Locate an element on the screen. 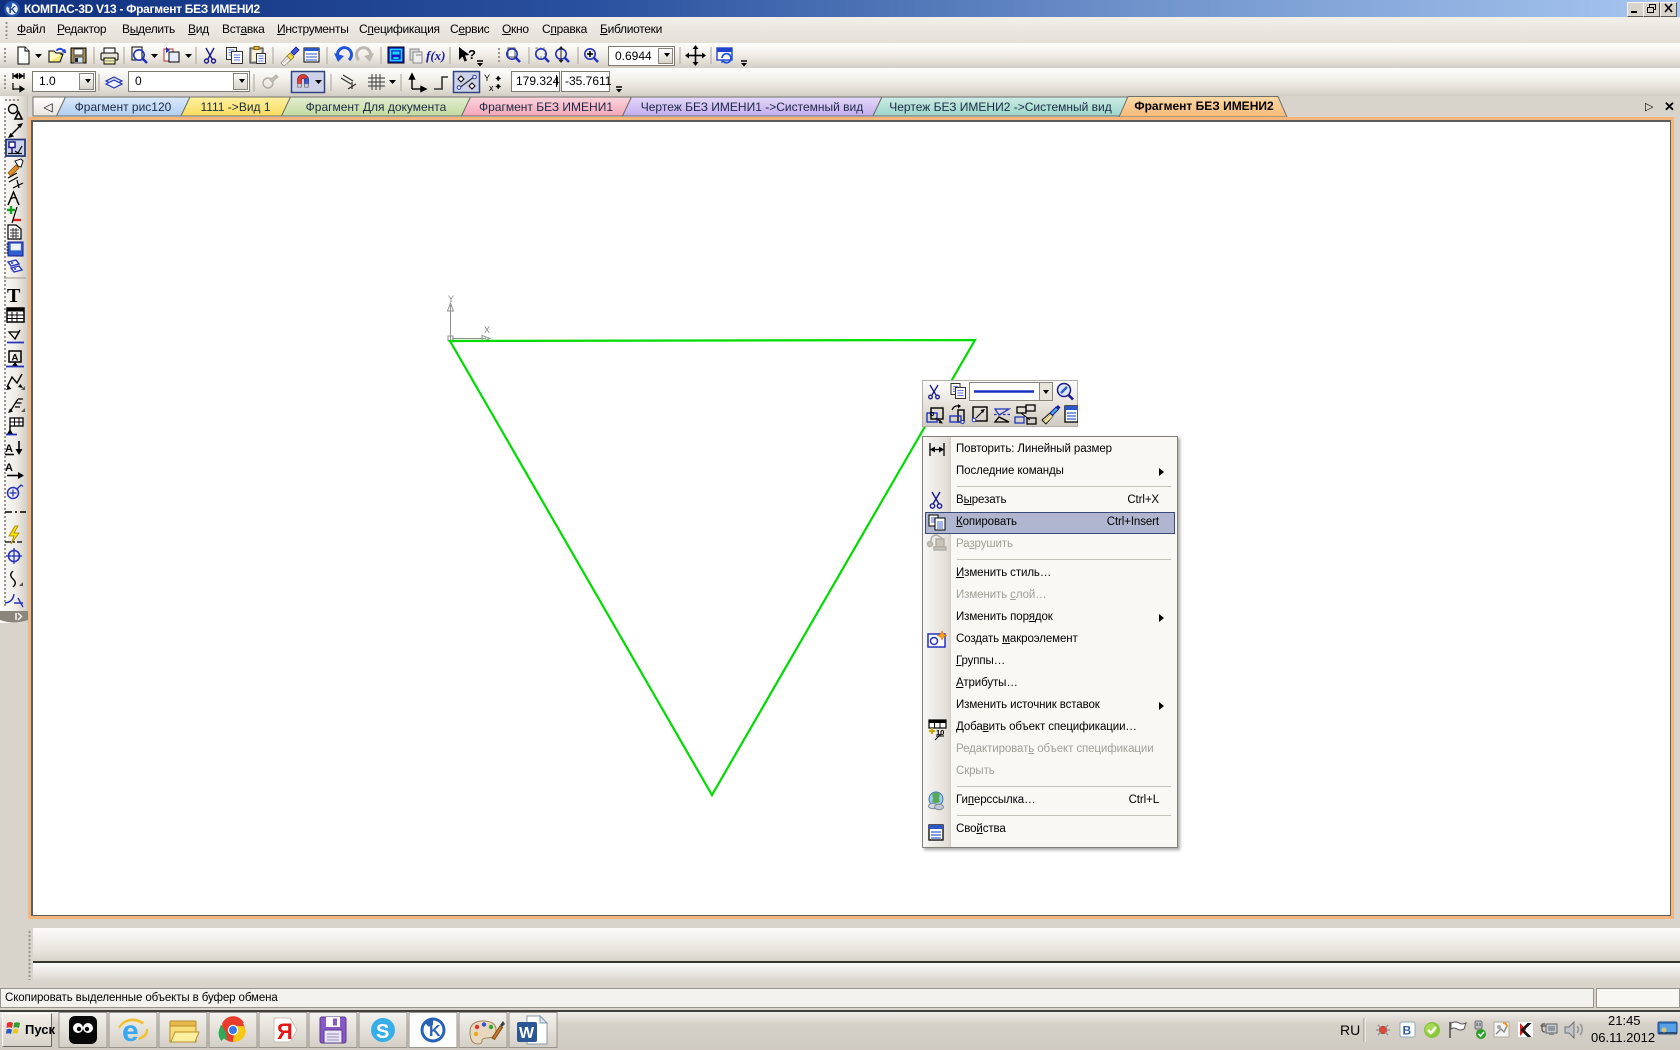 Image resolution: width=1680 pixels, height=1050 pixels. svg-text: B is located at coordinates (1407, 1031).